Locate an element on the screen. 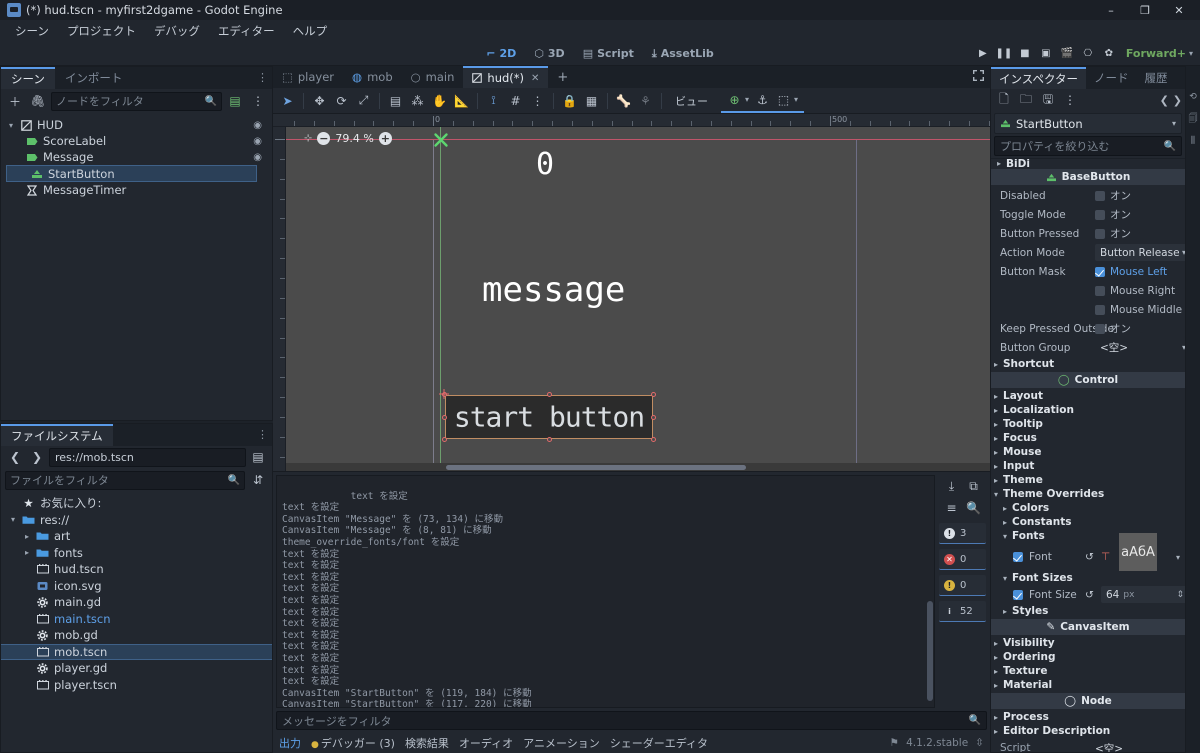 Image resolution: width=1200 pixels, height=753 pixels. scene-options-icon: ⋮ is located at coordinates (258, 101).